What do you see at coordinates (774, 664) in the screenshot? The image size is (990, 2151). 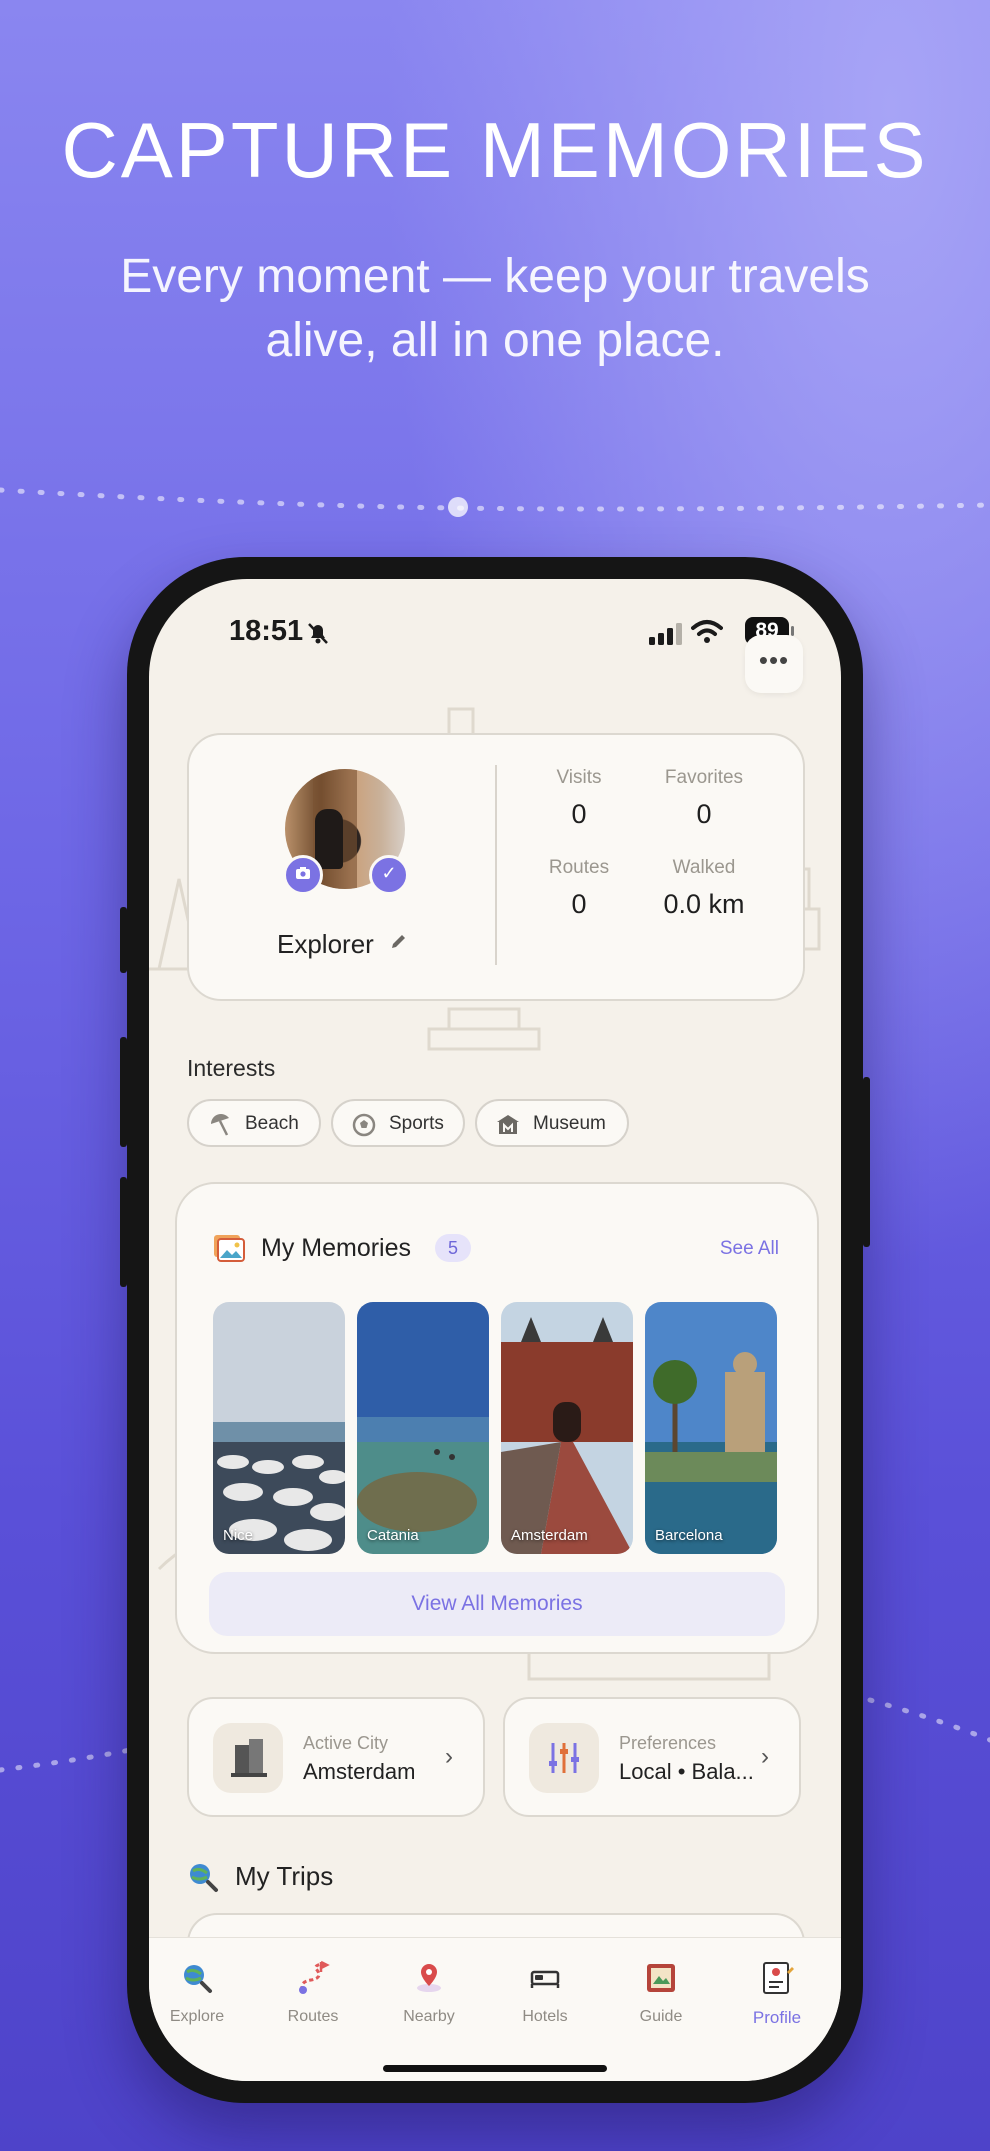 I see `more-options-button: •••` at bounding box center [774, 664].